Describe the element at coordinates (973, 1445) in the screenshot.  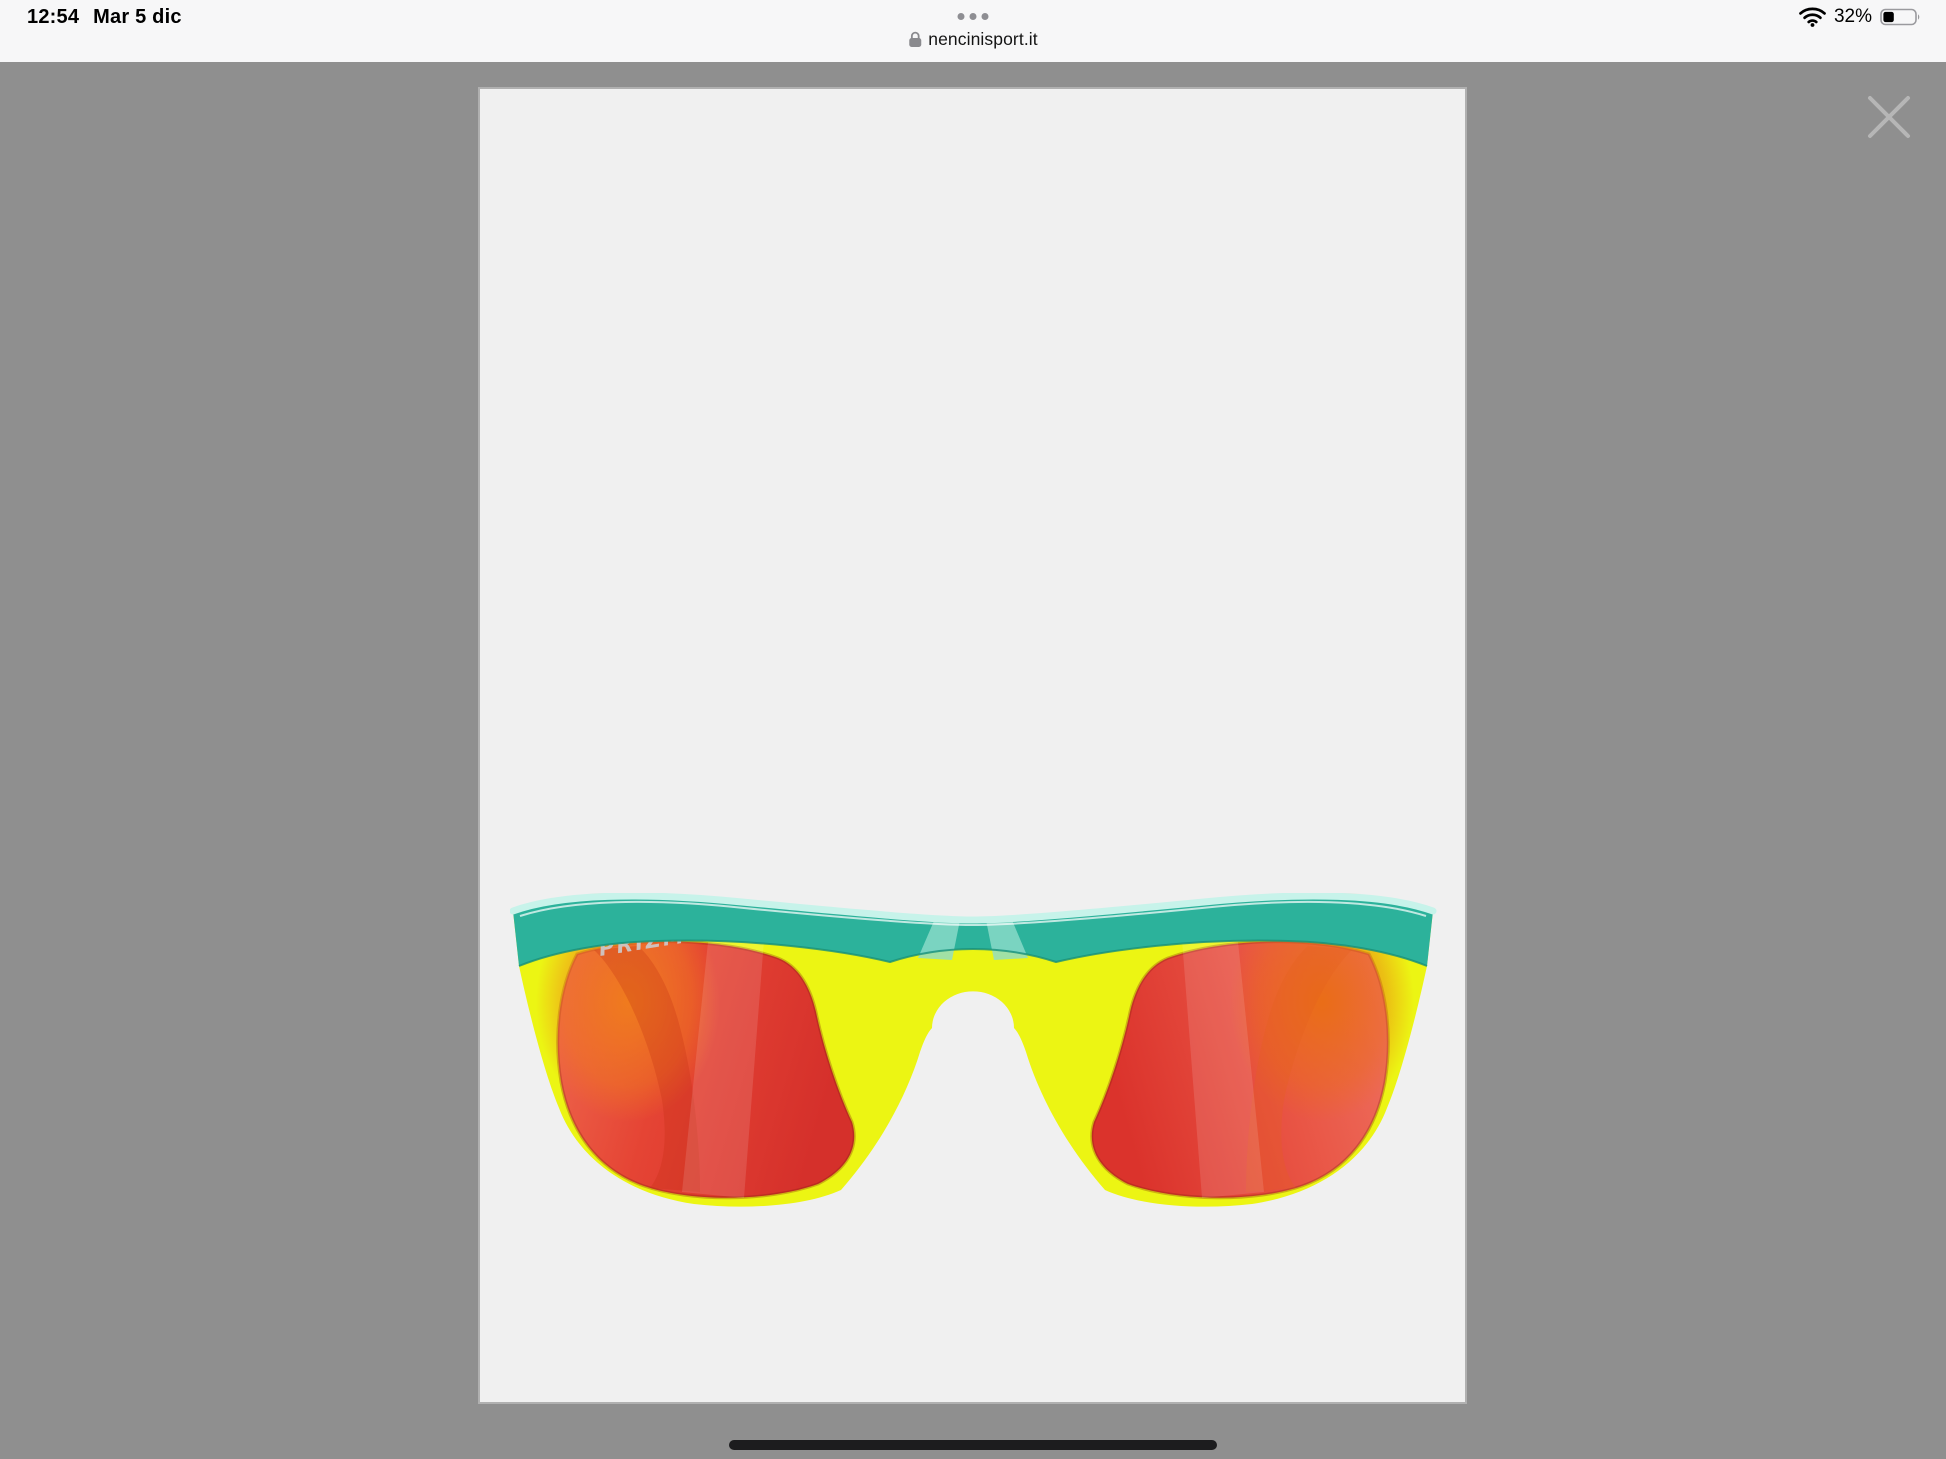
I see `home-indicator` at that location.